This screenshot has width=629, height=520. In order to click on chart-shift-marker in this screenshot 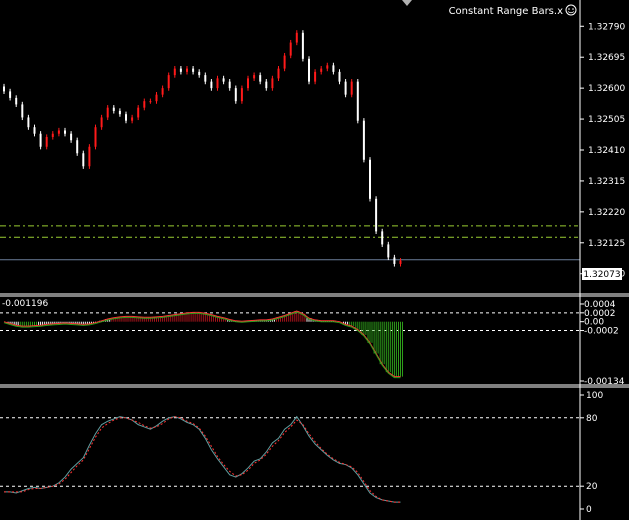, I will do `click(407, 3)`.